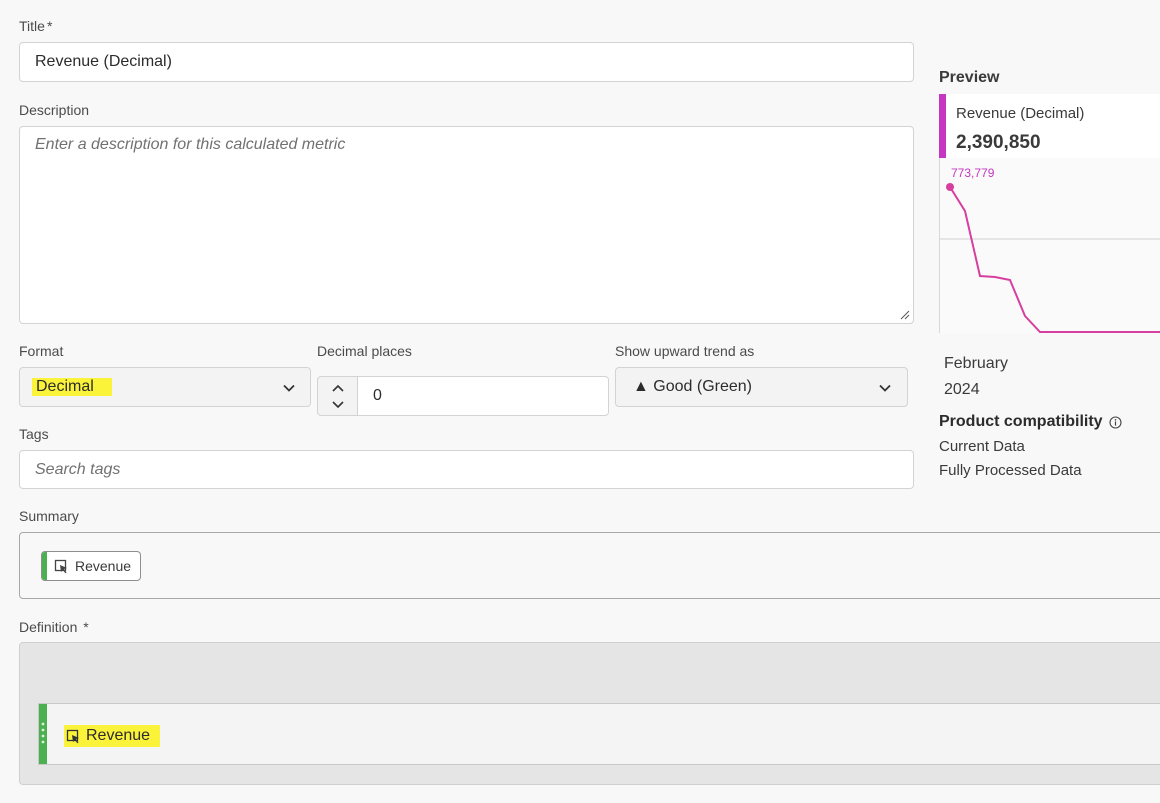  Describe the element at coordinates (118, 735) in the screenshot. I see `definition-metric-label: Revenue` at that location.